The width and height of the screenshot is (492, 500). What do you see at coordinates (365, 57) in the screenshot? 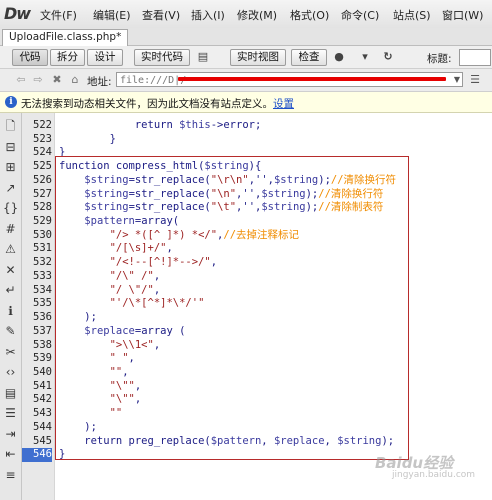
I see `file-management-icon: ▾` at bounding box center [365, 57].